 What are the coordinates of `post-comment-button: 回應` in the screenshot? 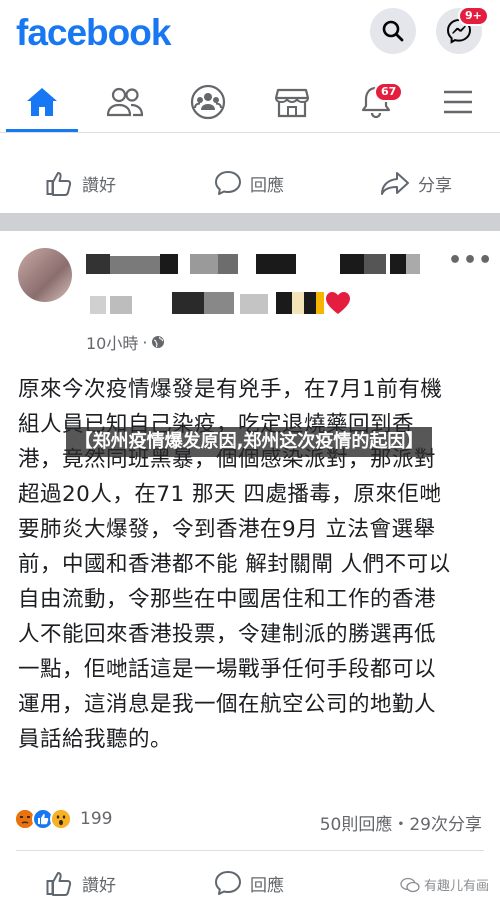 It's located at (249, 883).